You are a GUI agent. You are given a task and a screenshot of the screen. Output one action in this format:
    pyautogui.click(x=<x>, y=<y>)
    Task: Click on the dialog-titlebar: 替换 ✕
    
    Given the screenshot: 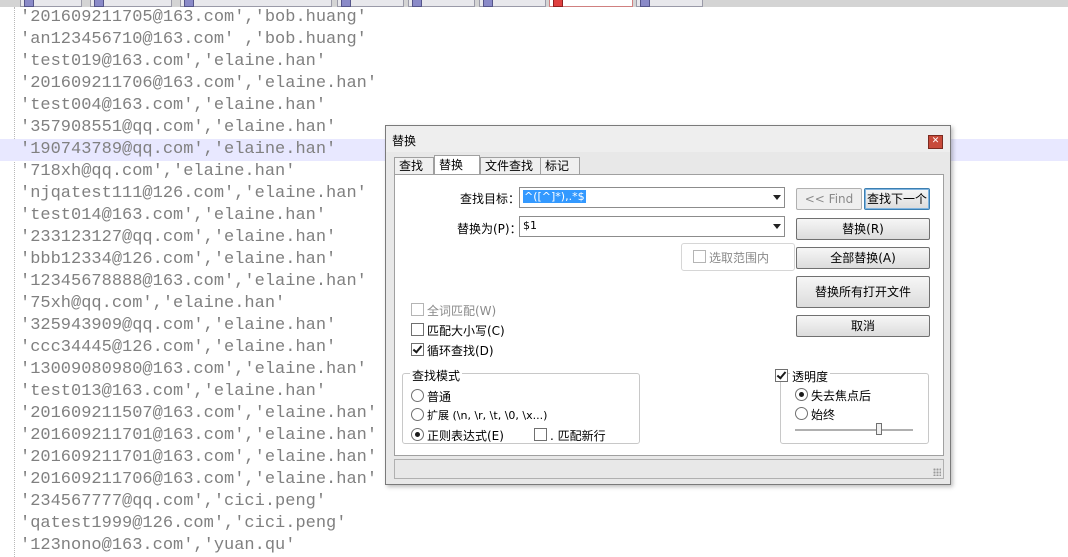 What is the action you would take?
    pyautogui.click(x=668, y=139)
    